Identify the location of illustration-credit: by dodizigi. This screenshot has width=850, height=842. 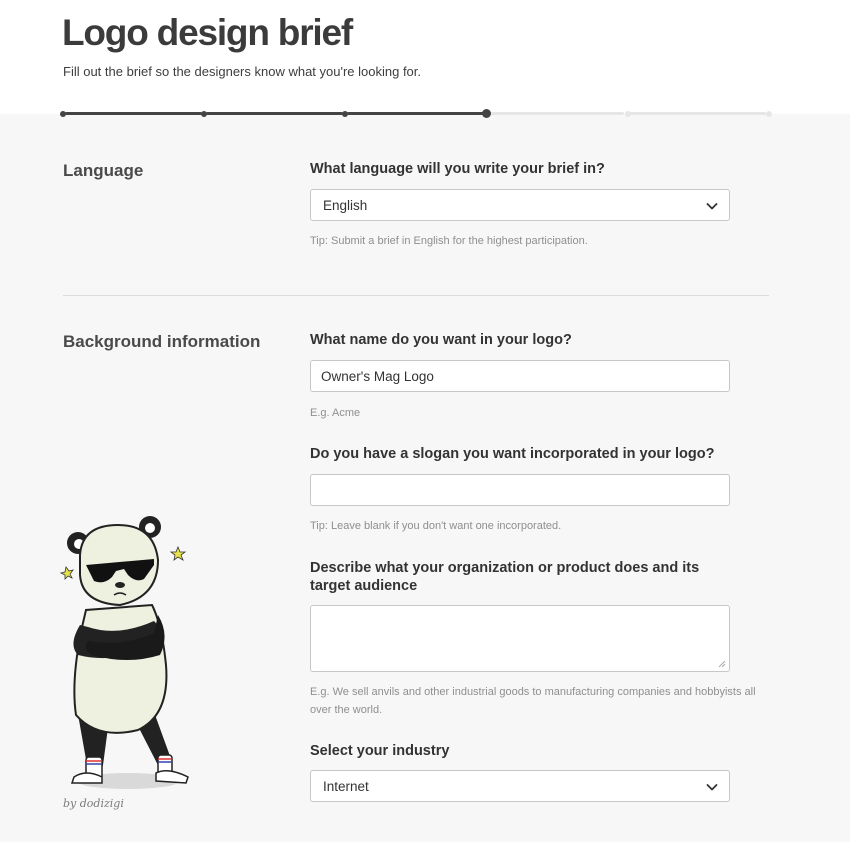
(93, 803).